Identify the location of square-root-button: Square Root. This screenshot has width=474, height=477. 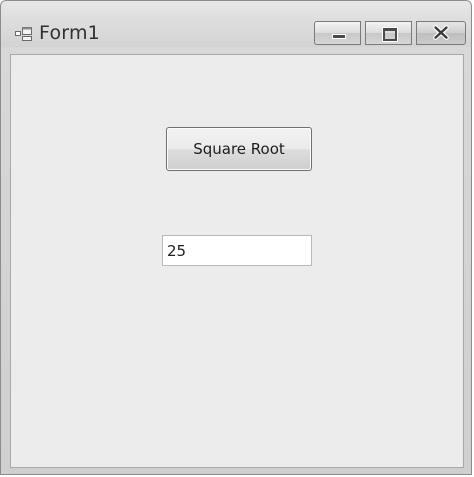
(239, 149).